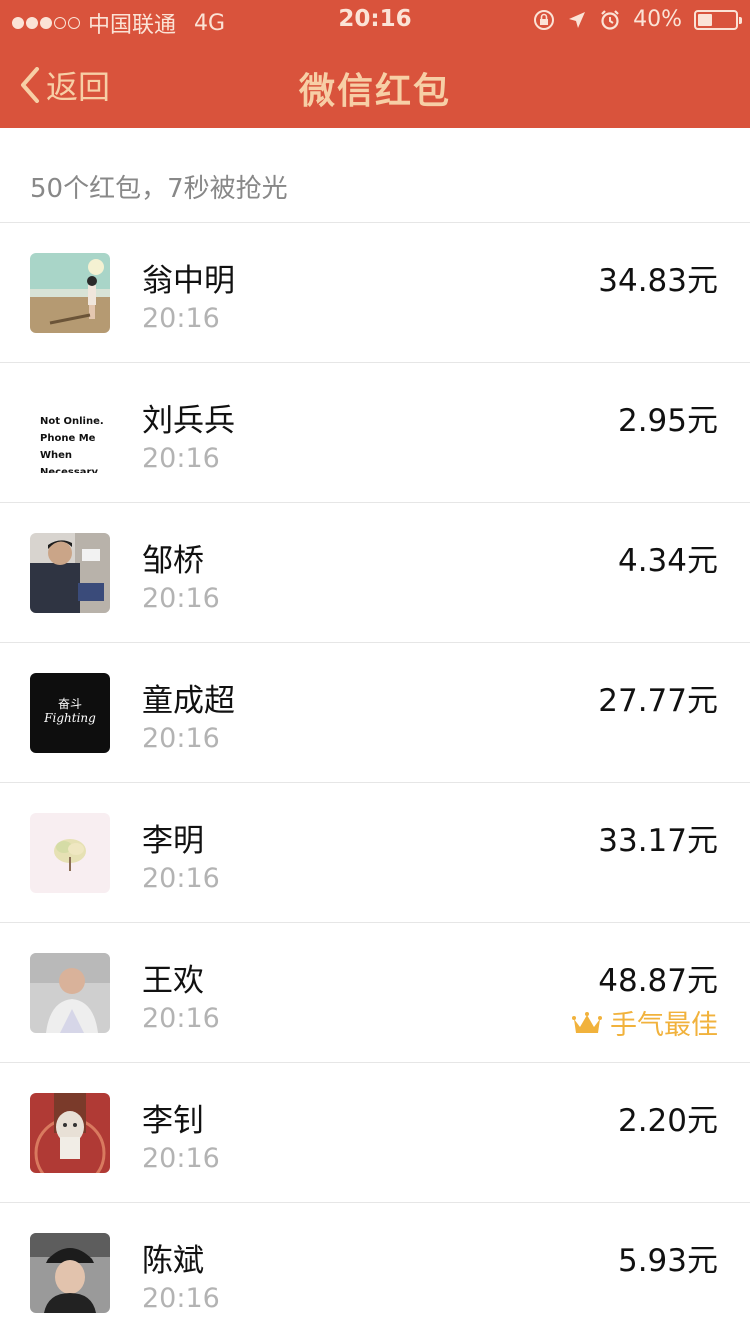  I want to click on list-item: 李钊 20:16 2.20元, so click(375, 1133).